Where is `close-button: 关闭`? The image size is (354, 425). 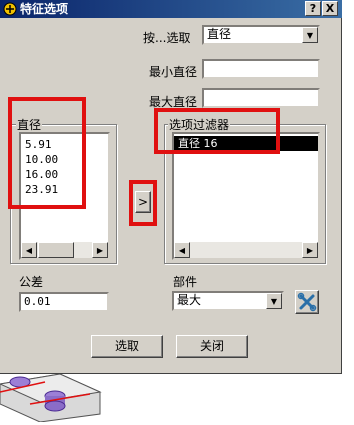 close-button: 关闭 is located at coordinates (212, 346).